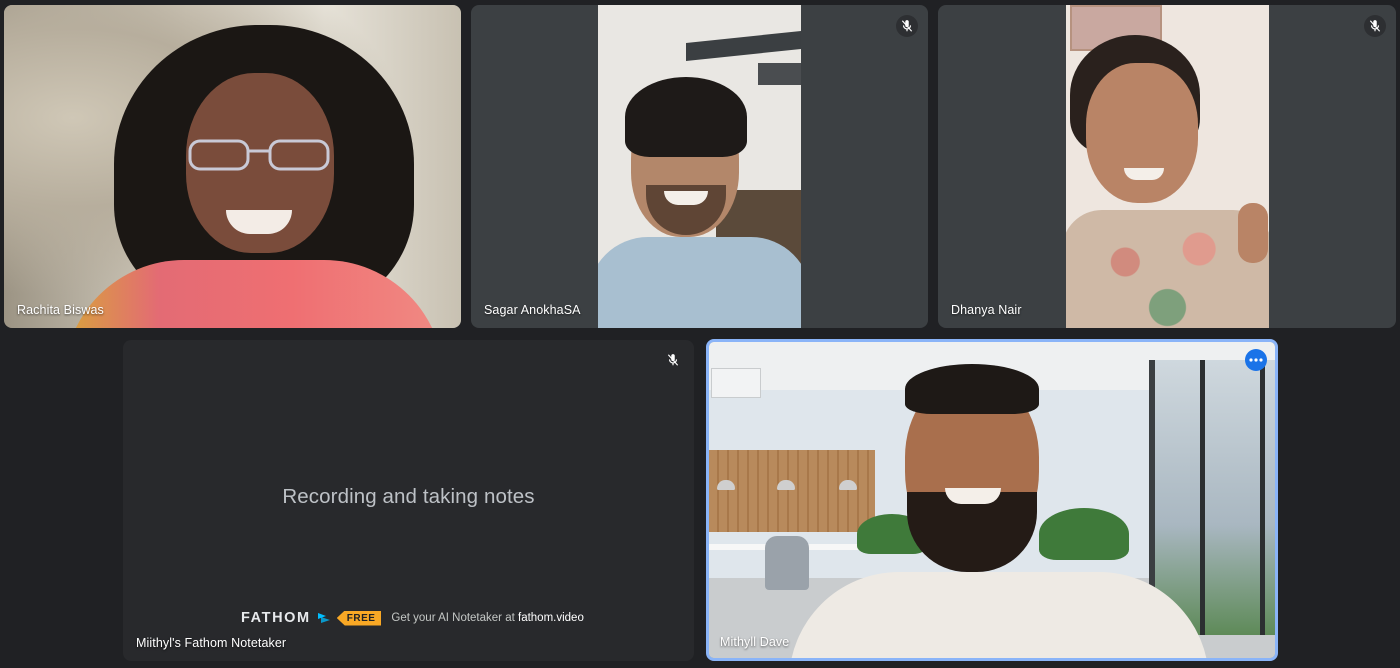 The width and height of the screenshot is (1400, 668). What do you see at coordinates (60, 310) in the screenshot?
I see `participant-name: Rachita Biswas` at bounding box center [60, 310].